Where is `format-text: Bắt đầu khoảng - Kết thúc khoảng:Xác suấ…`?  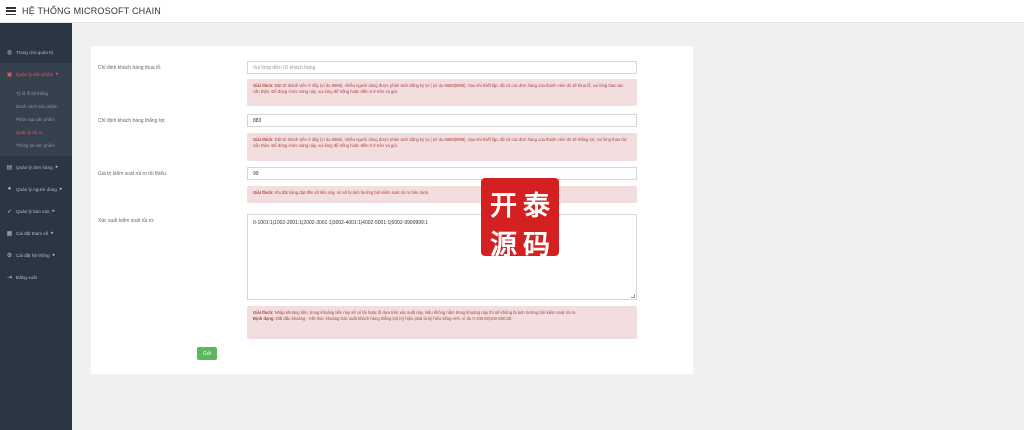 format-text: Bắt đầu khoảng - Kết thúc khoảng:Xác suấ… is located at coordinates (394, 318).